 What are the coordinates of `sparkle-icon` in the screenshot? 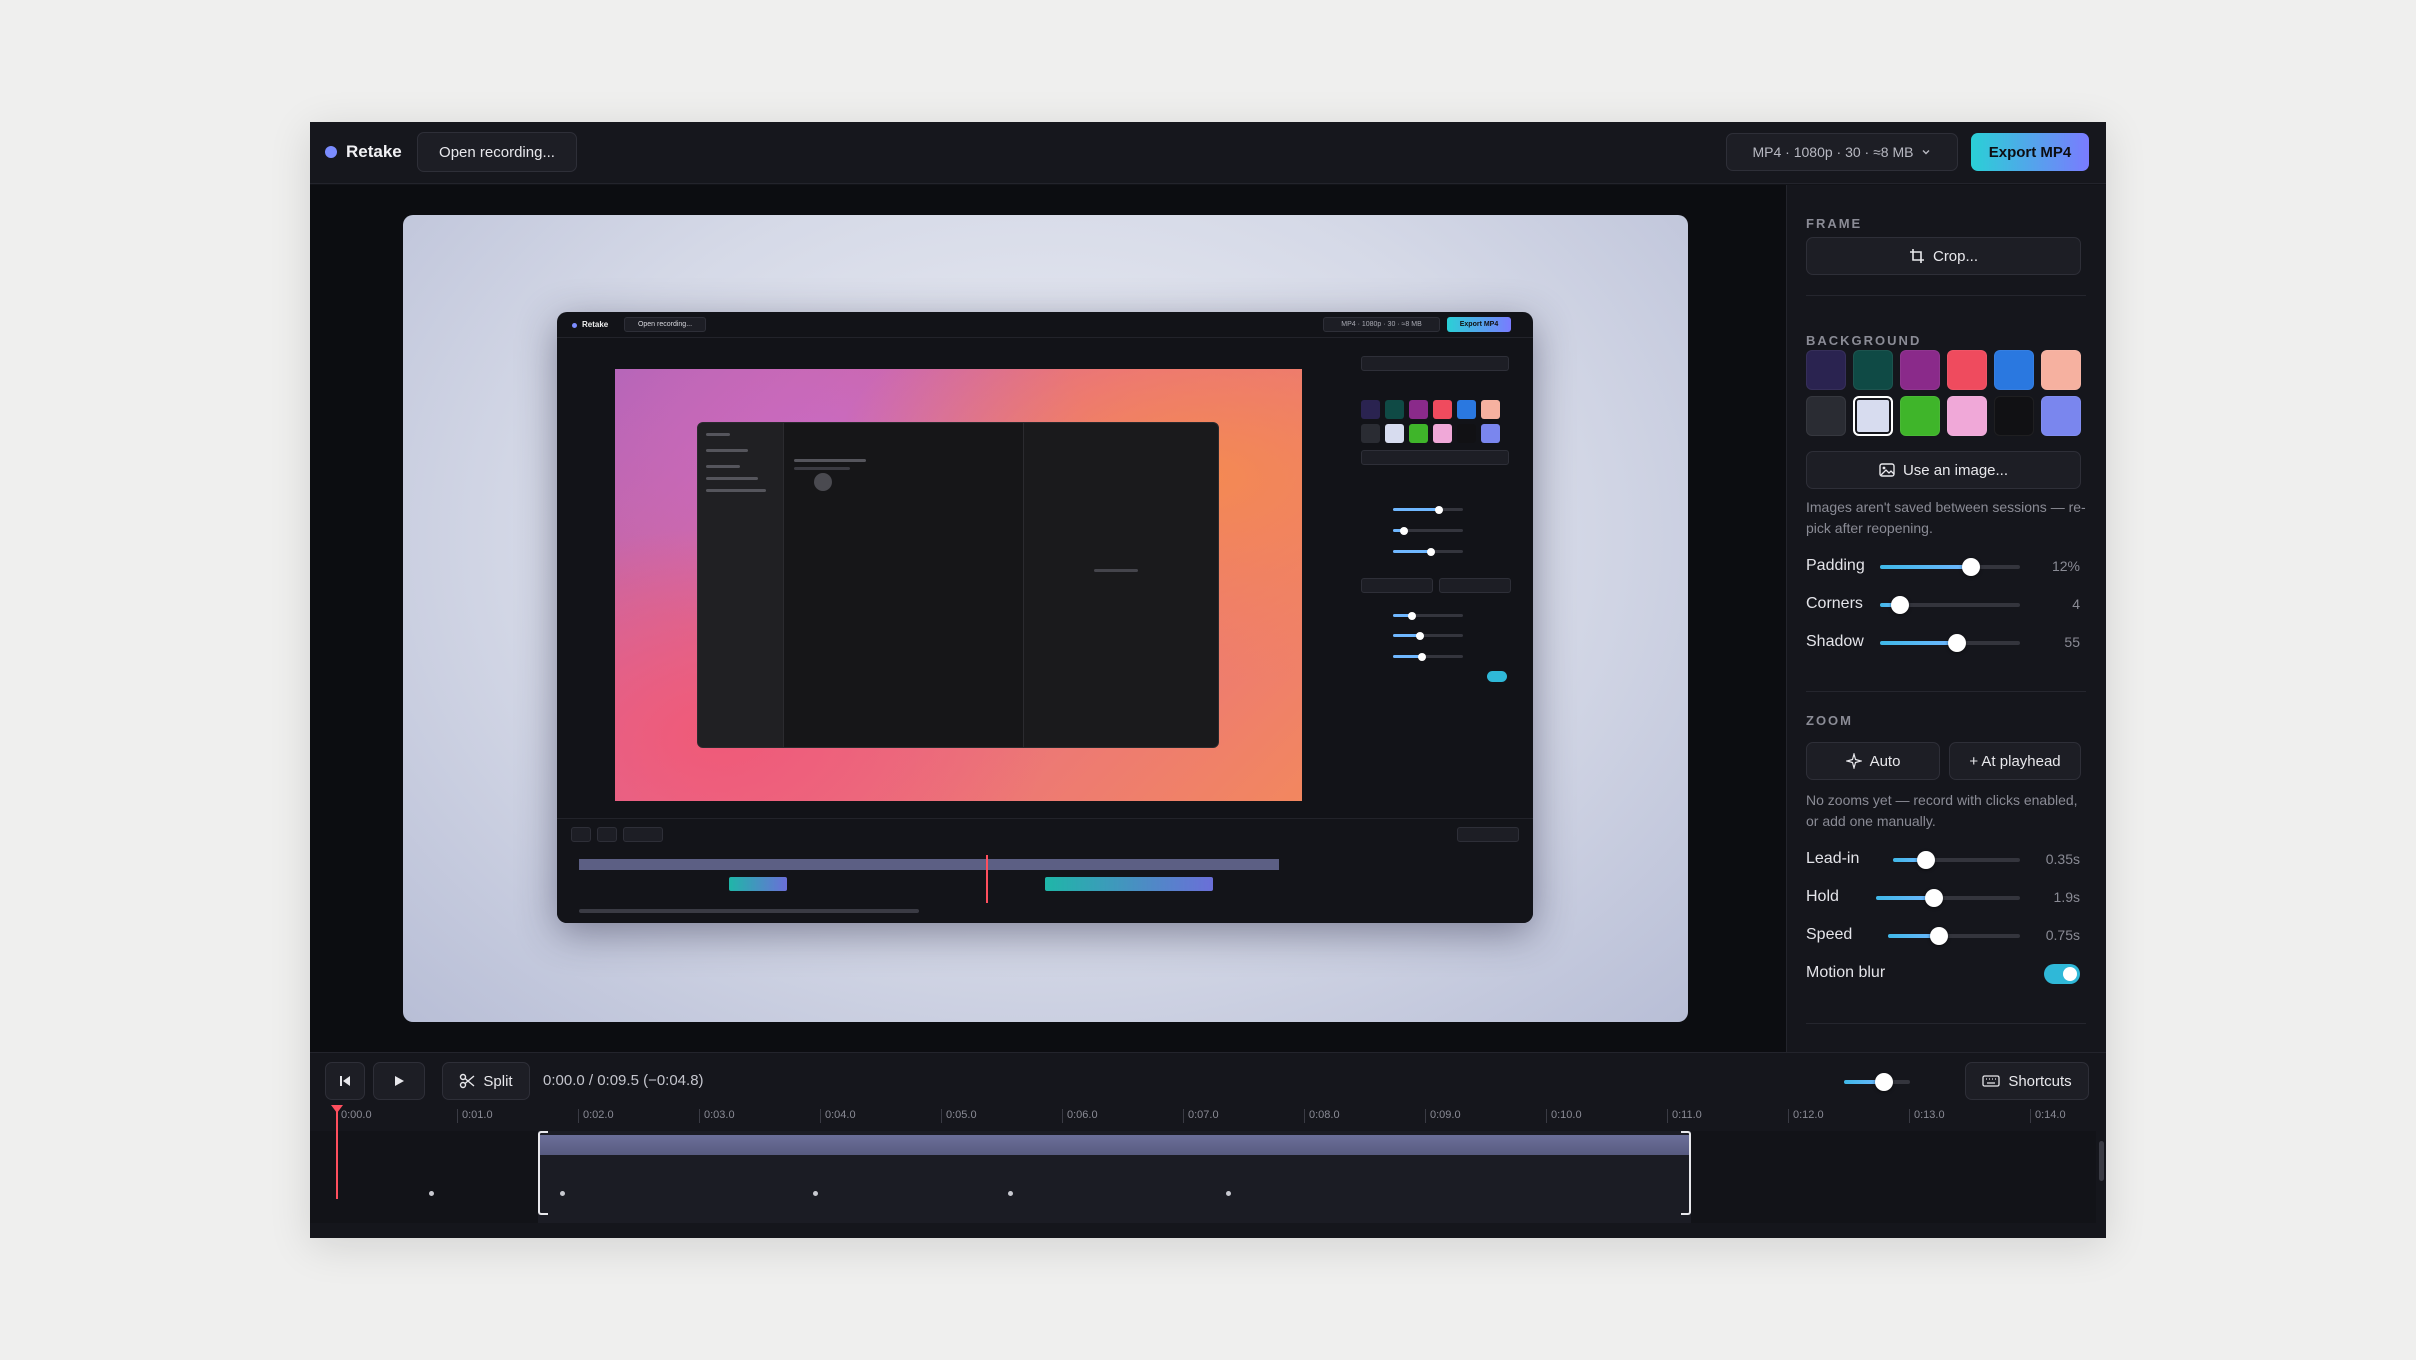 It's located at (1853, 761).